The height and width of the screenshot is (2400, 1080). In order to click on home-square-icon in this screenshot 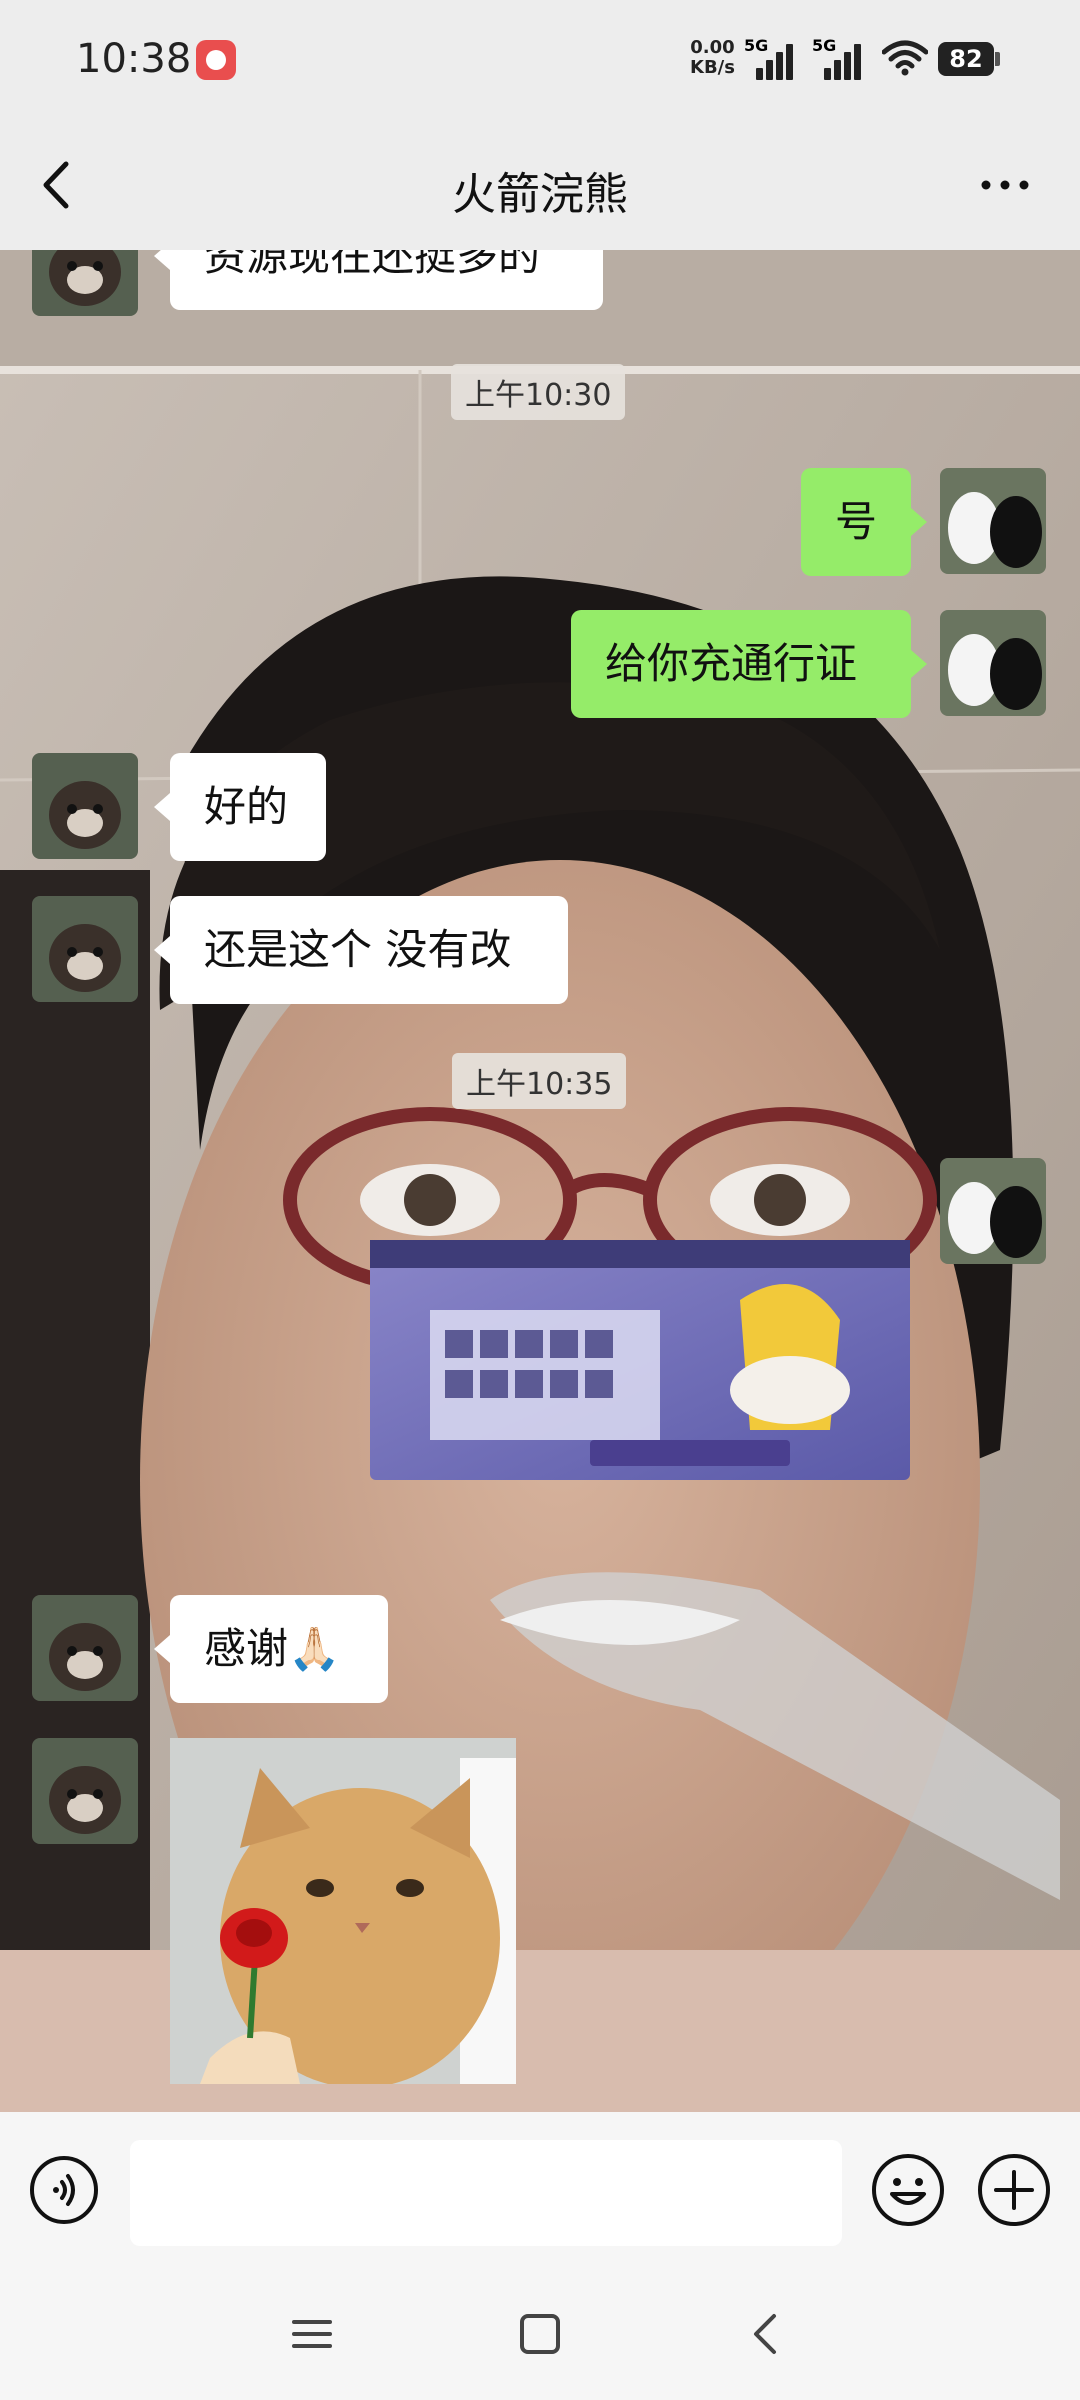, I will do `click(540, 2334)`.